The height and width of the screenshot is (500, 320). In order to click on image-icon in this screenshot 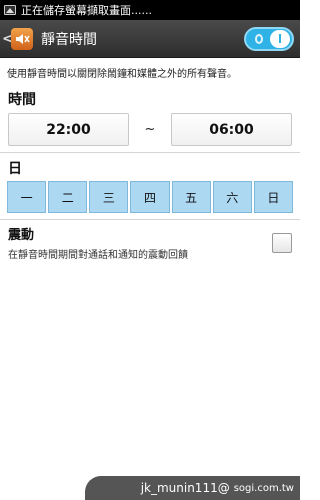, I will do `click(10, 10)`.